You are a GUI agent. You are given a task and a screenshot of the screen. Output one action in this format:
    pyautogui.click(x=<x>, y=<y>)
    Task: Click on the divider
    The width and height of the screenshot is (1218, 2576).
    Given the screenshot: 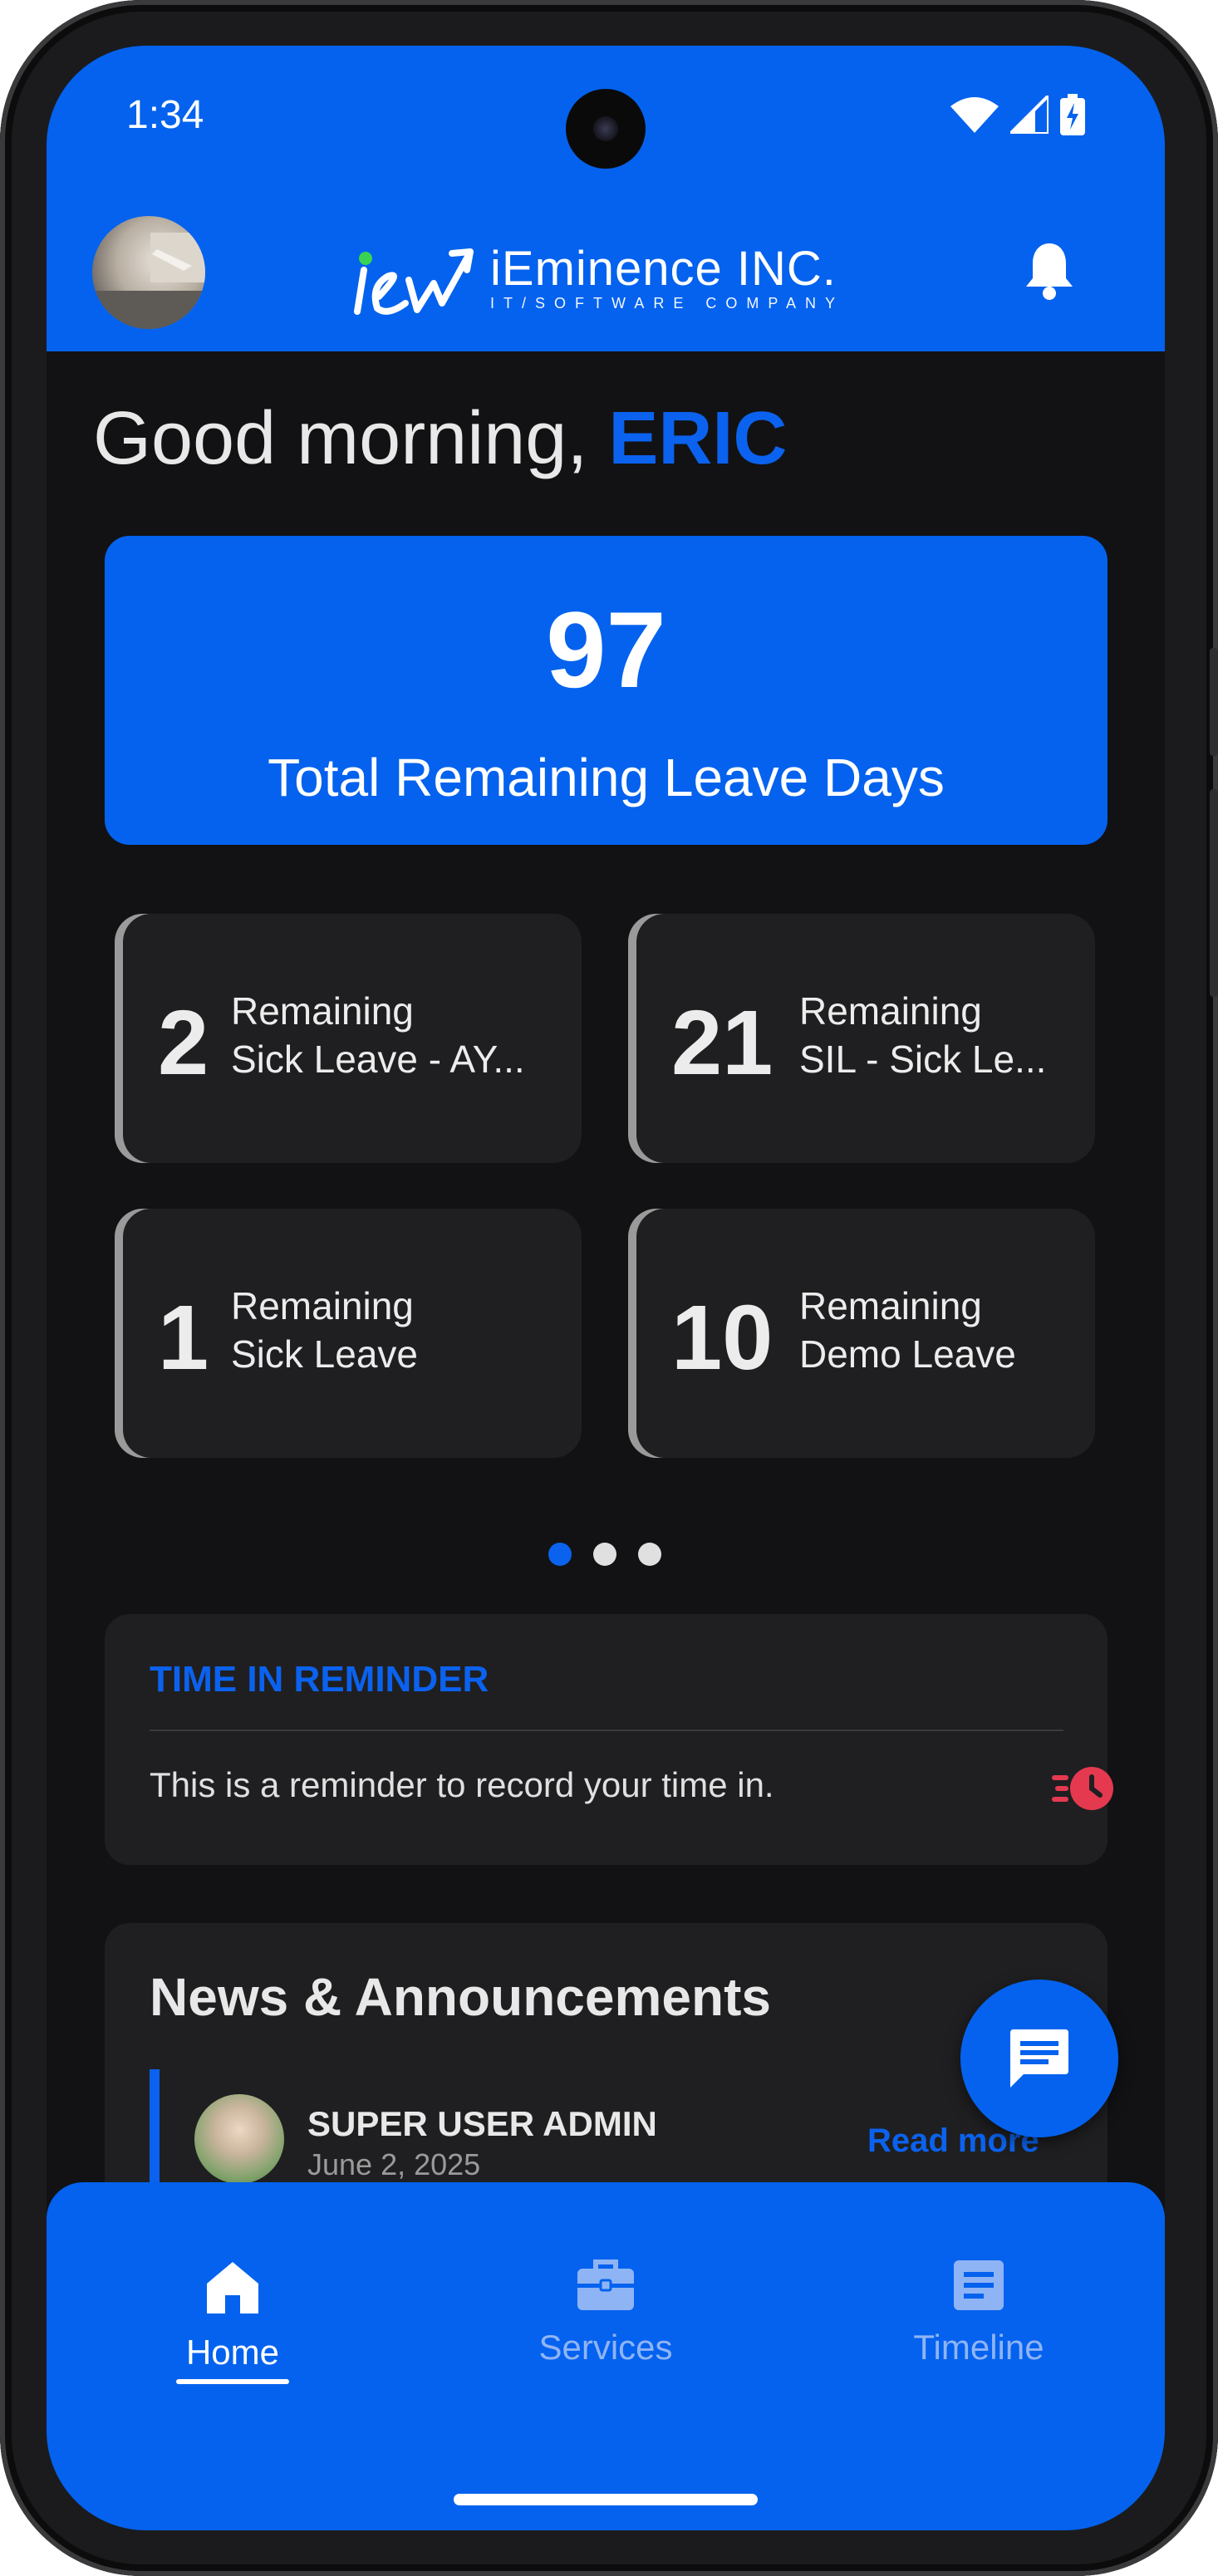 What is the action you would take?
    pyautogui.click(x=606, y=1730)
    